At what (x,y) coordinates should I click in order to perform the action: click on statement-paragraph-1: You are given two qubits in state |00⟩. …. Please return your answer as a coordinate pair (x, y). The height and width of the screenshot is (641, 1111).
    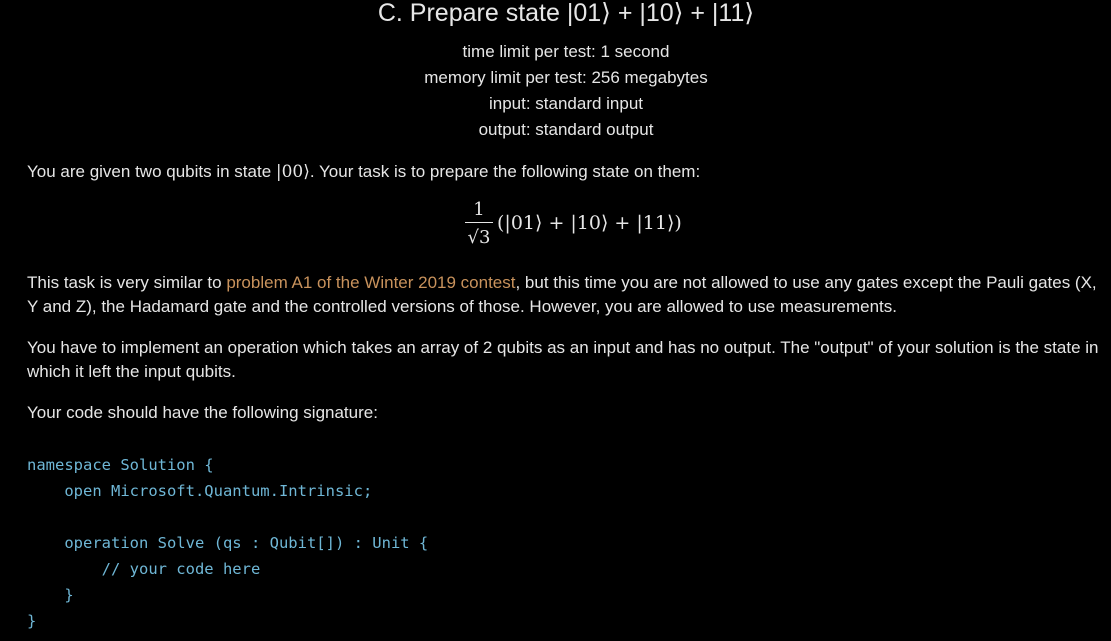
    Looking at the image, I should click on (364, 172).